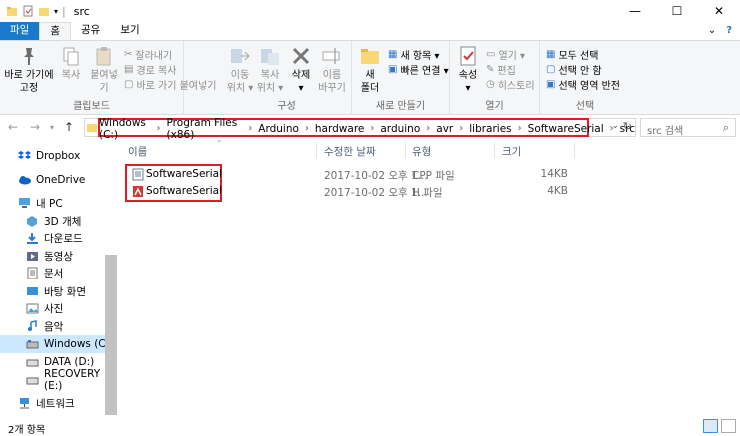 This screenshot has height=436, width=740. Describe the element at coordinates (240, 70) in the screenshot. I see `move-to-button: 이동 위치 ▾` at that location.